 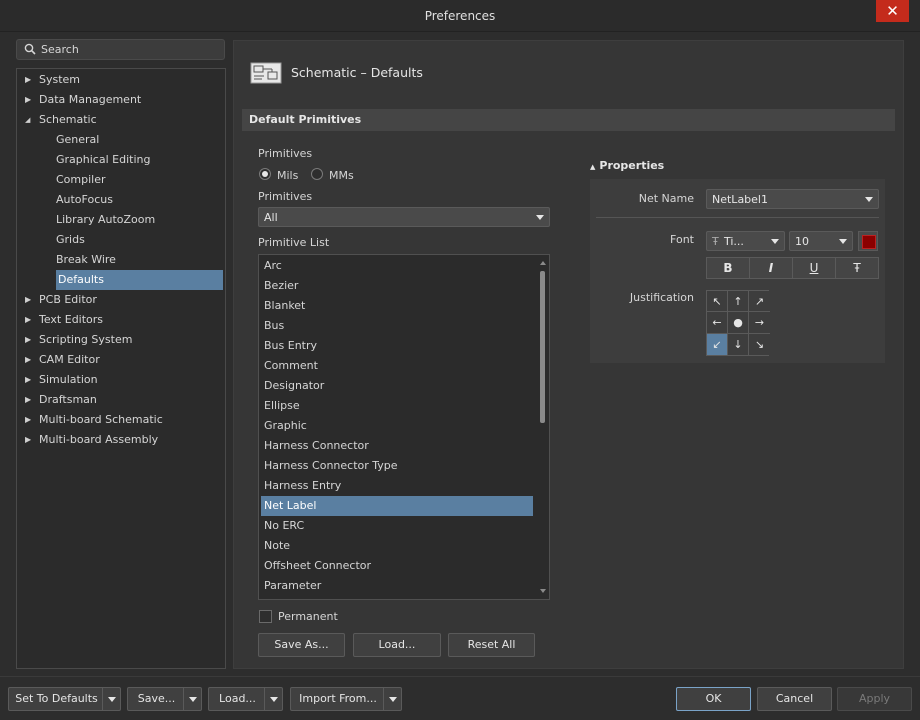 I want to click on justify-middle-right-button: →, so click(x=759, y=323).